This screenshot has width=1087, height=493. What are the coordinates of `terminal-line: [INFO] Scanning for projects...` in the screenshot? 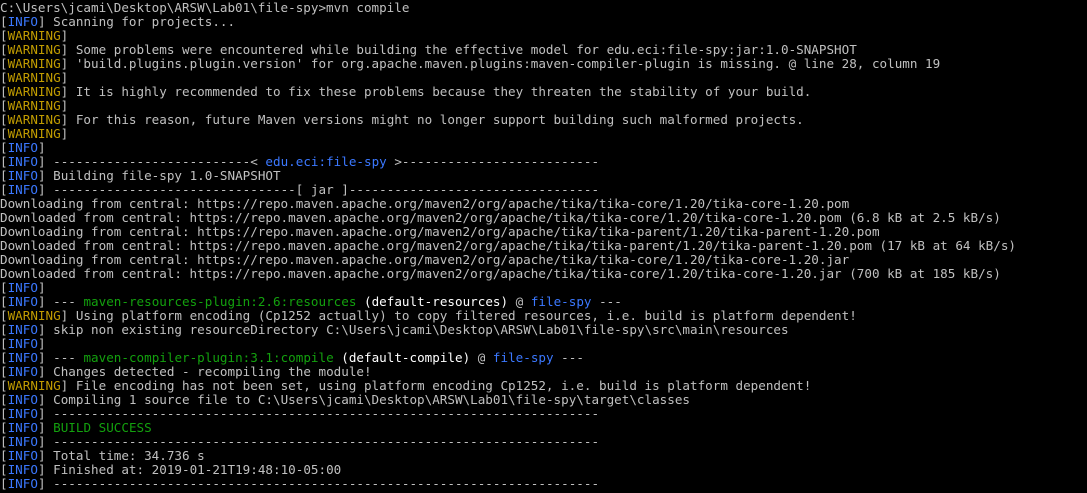 It's located at (543, 22).